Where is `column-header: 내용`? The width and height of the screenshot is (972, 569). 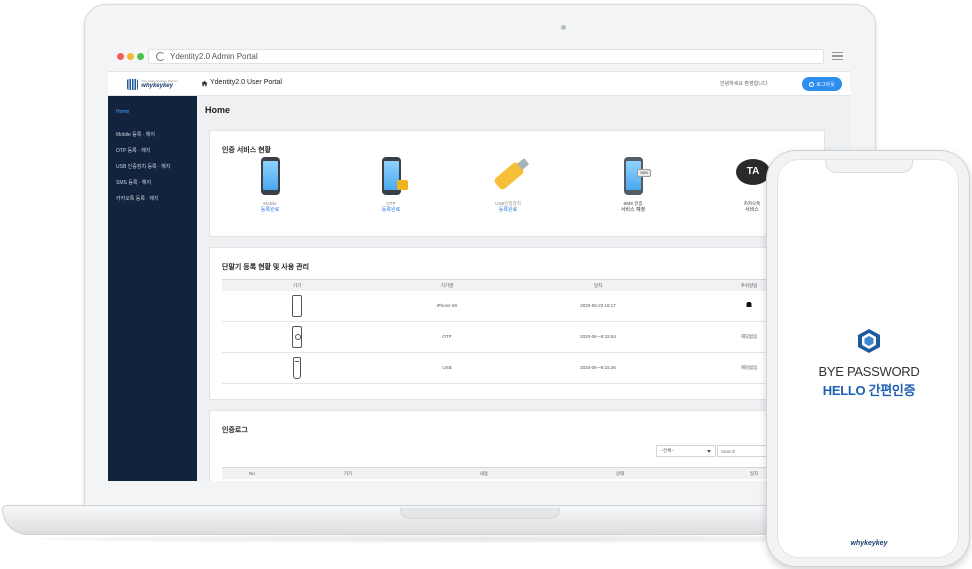 column-header: 내용 is located at coordinates (484, 473).